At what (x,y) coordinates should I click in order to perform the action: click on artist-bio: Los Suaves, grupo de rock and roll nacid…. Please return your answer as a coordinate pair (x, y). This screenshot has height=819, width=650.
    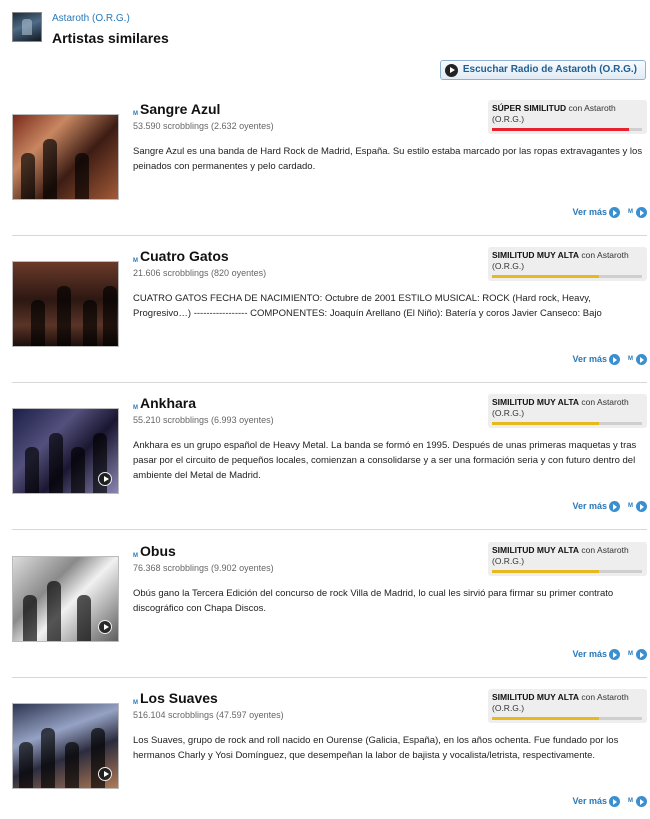
    Looking at the image, I should click on (376, 748).